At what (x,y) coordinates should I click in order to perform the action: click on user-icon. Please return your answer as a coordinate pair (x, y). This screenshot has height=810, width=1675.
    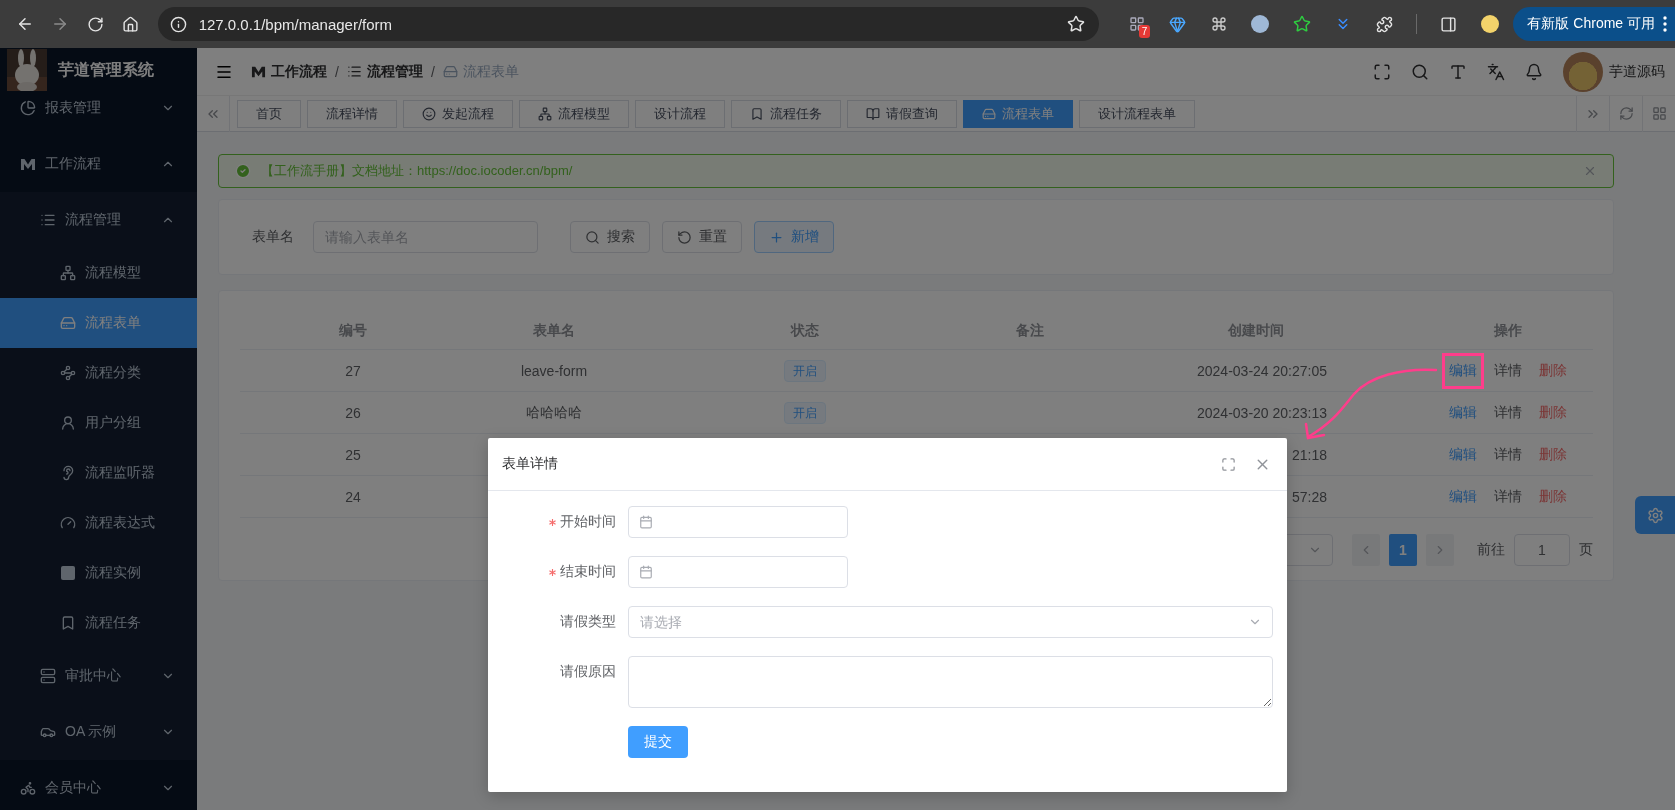
    Looking at the image, I should click on (68, 423).